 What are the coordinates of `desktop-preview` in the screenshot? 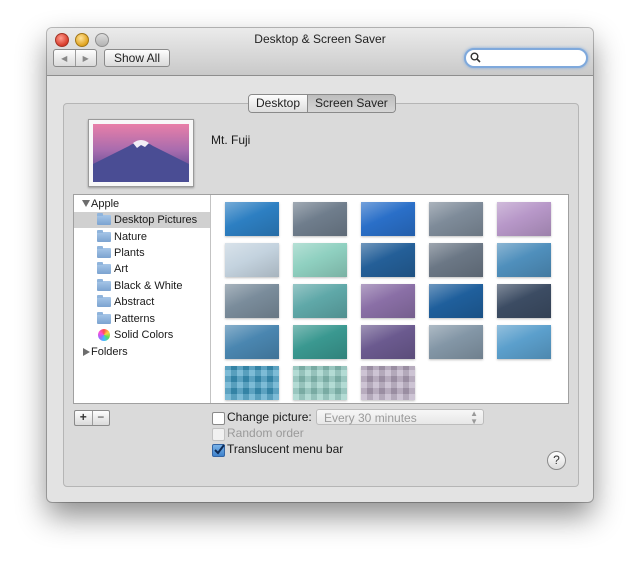 It's located at (141, 153).